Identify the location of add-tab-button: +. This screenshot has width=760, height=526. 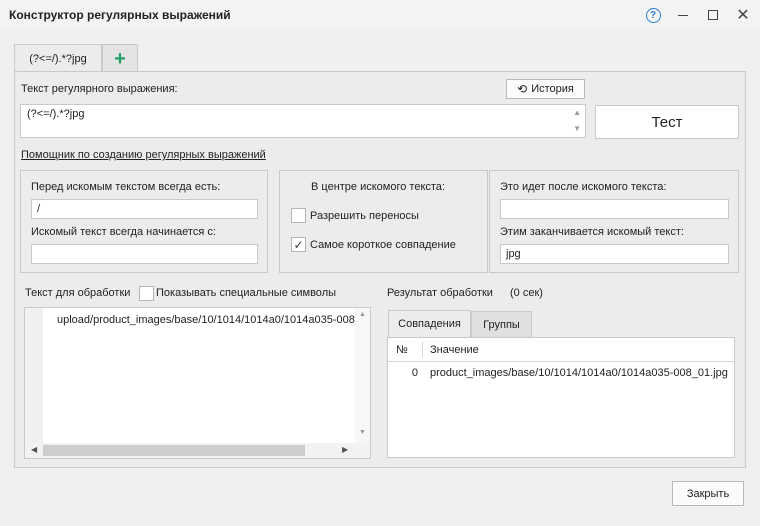
(120, 58).